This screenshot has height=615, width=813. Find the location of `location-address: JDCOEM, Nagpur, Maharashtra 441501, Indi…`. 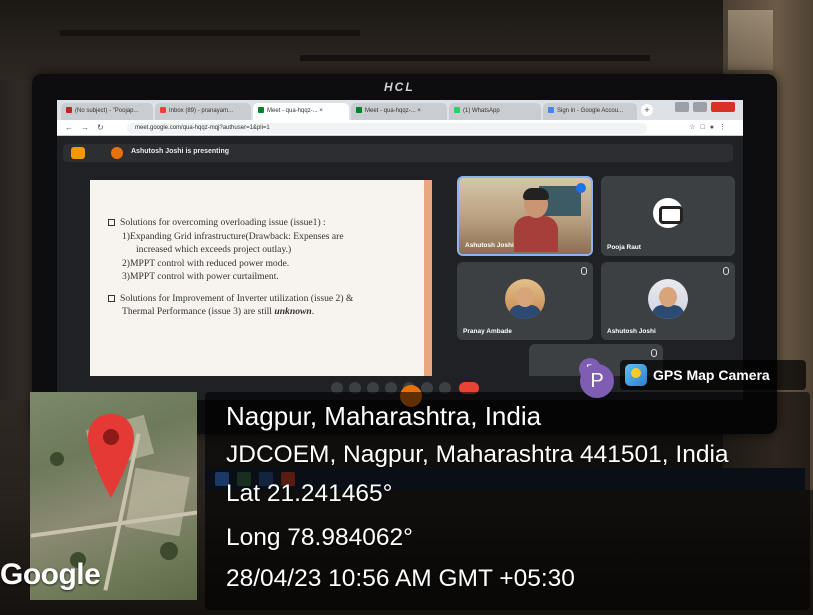

location-address: JDCOEM, Nagpur, Maharashtra 441501, Indi… is located at coordinates (477, 454).